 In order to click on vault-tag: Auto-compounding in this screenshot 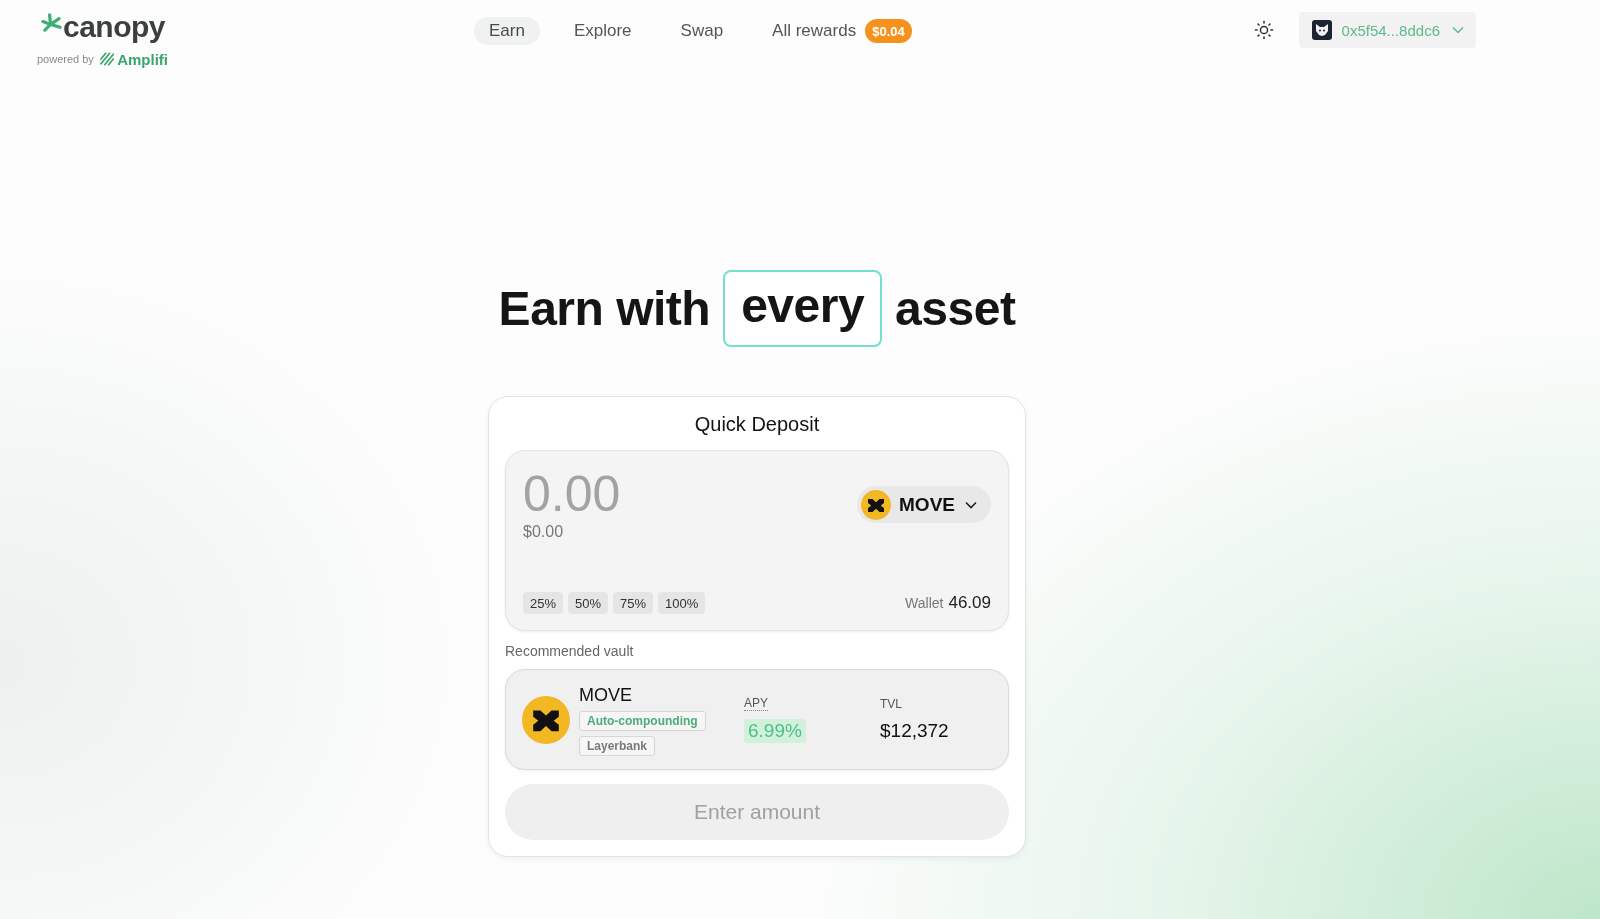, I will do `click(642, 720)`.